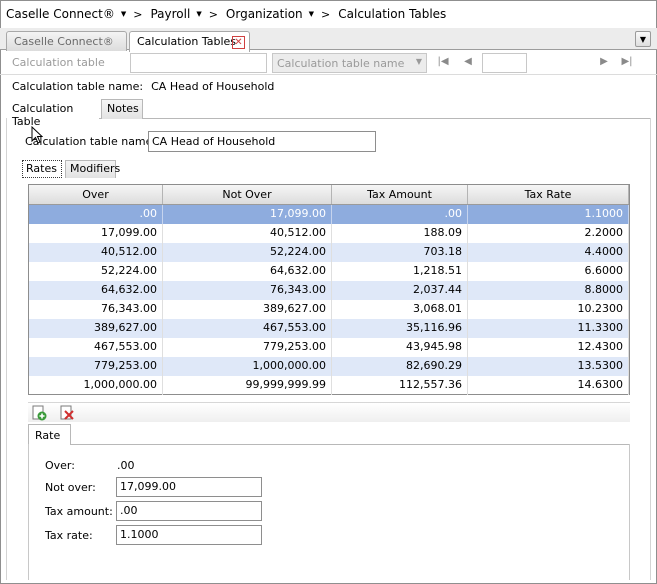  I want to click on table-row: 40,512.00 52,224.00 703.18 4.4000, so click(329, 252).